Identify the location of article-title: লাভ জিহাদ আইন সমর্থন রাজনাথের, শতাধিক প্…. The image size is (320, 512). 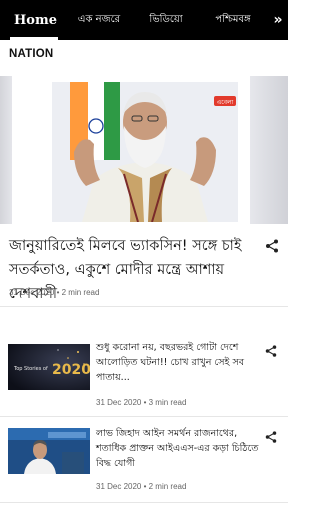
(179, 448).